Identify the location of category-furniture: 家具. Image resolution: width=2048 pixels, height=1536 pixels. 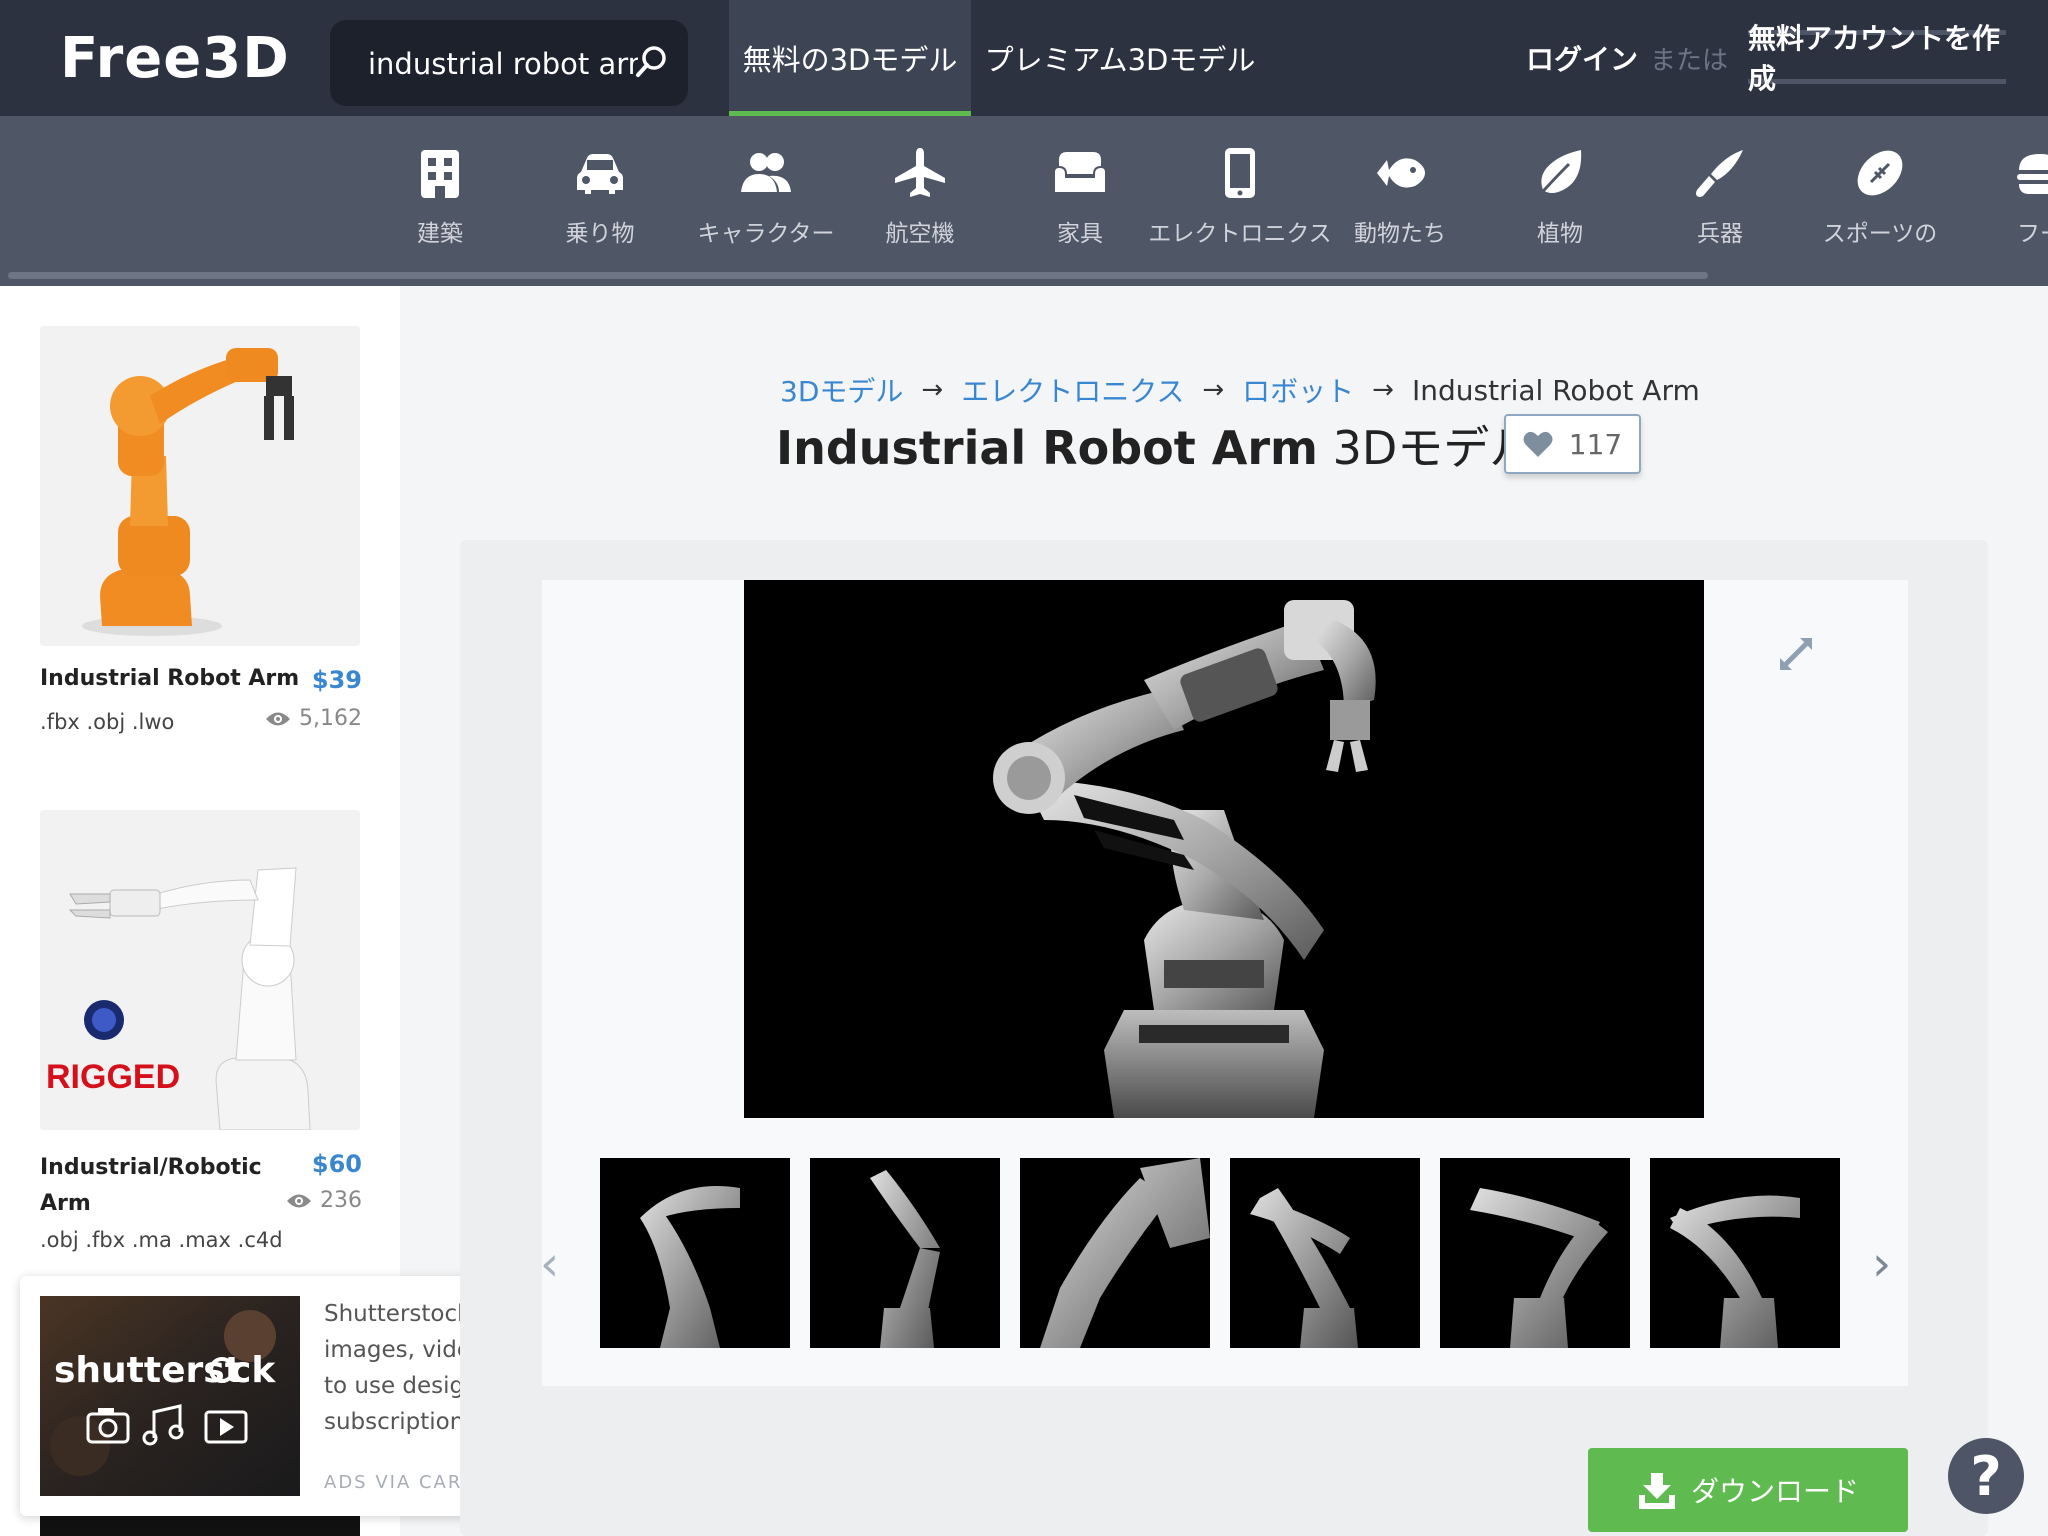
(1080, 201).